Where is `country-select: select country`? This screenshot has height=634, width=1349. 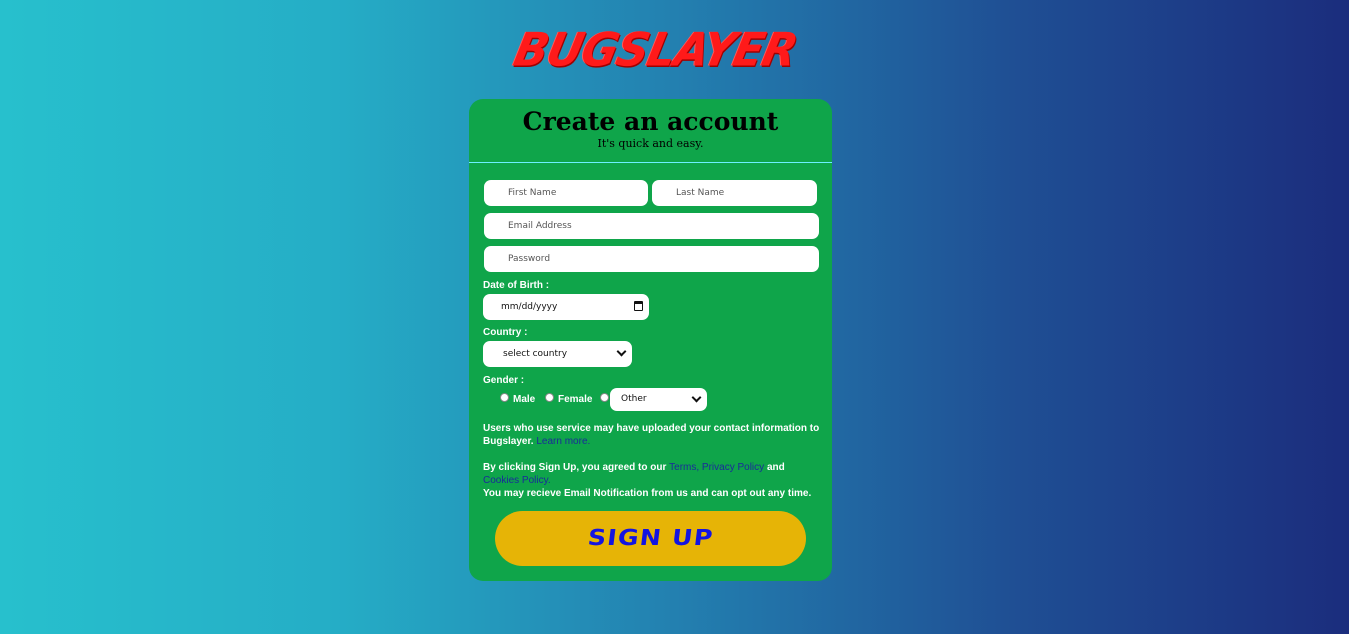 country-select: select country is located at coordinates (557, 354).